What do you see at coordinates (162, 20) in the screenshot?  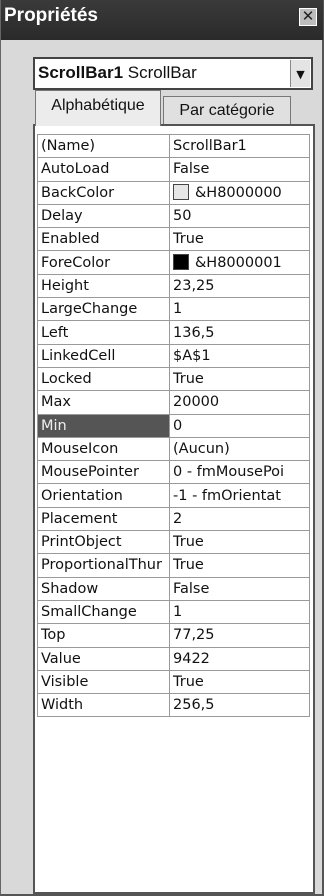 I see `title-bar: Propriétés ✕` at bounding box center [162, 20].